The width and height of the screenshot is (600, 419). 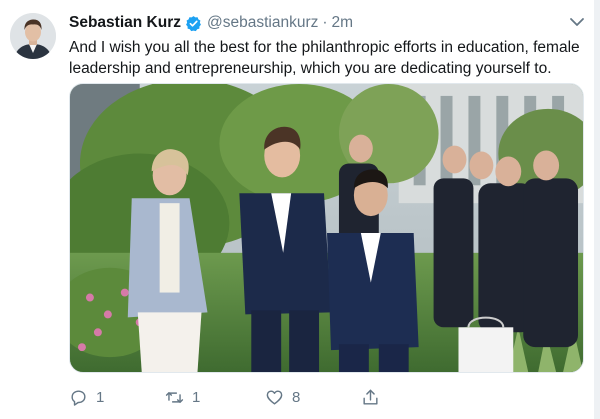 I want to click on like-button: 8, so click(x=282, y=397).